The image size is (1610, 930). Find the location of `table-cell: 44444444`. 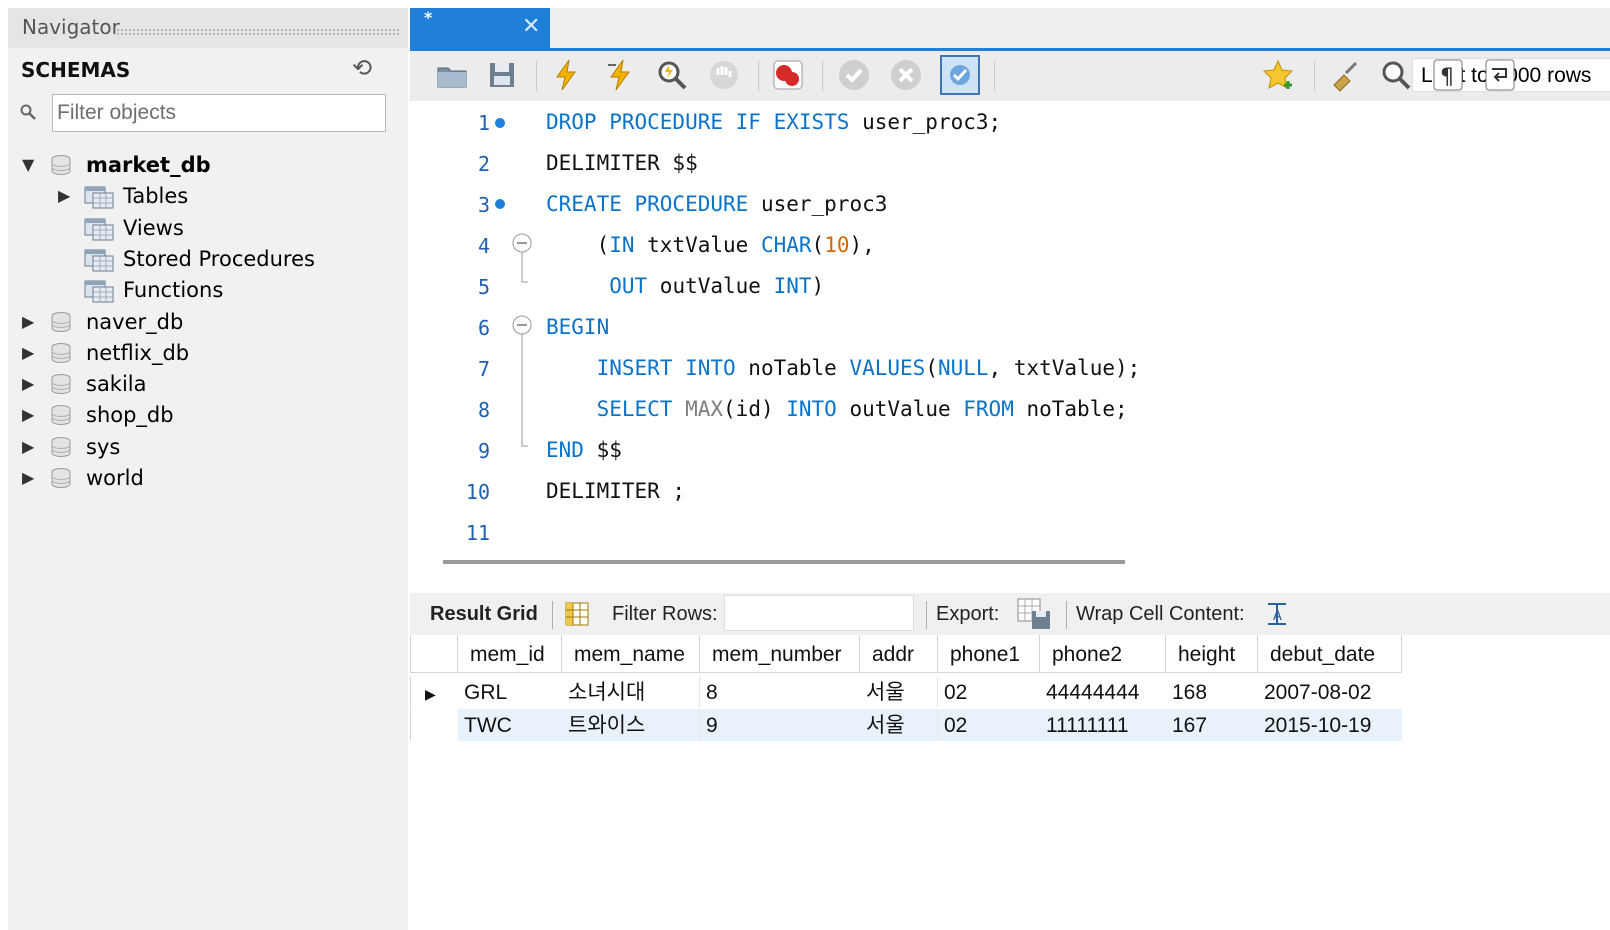

table-cell: 44444444 is located at coordinates (1103, 692).